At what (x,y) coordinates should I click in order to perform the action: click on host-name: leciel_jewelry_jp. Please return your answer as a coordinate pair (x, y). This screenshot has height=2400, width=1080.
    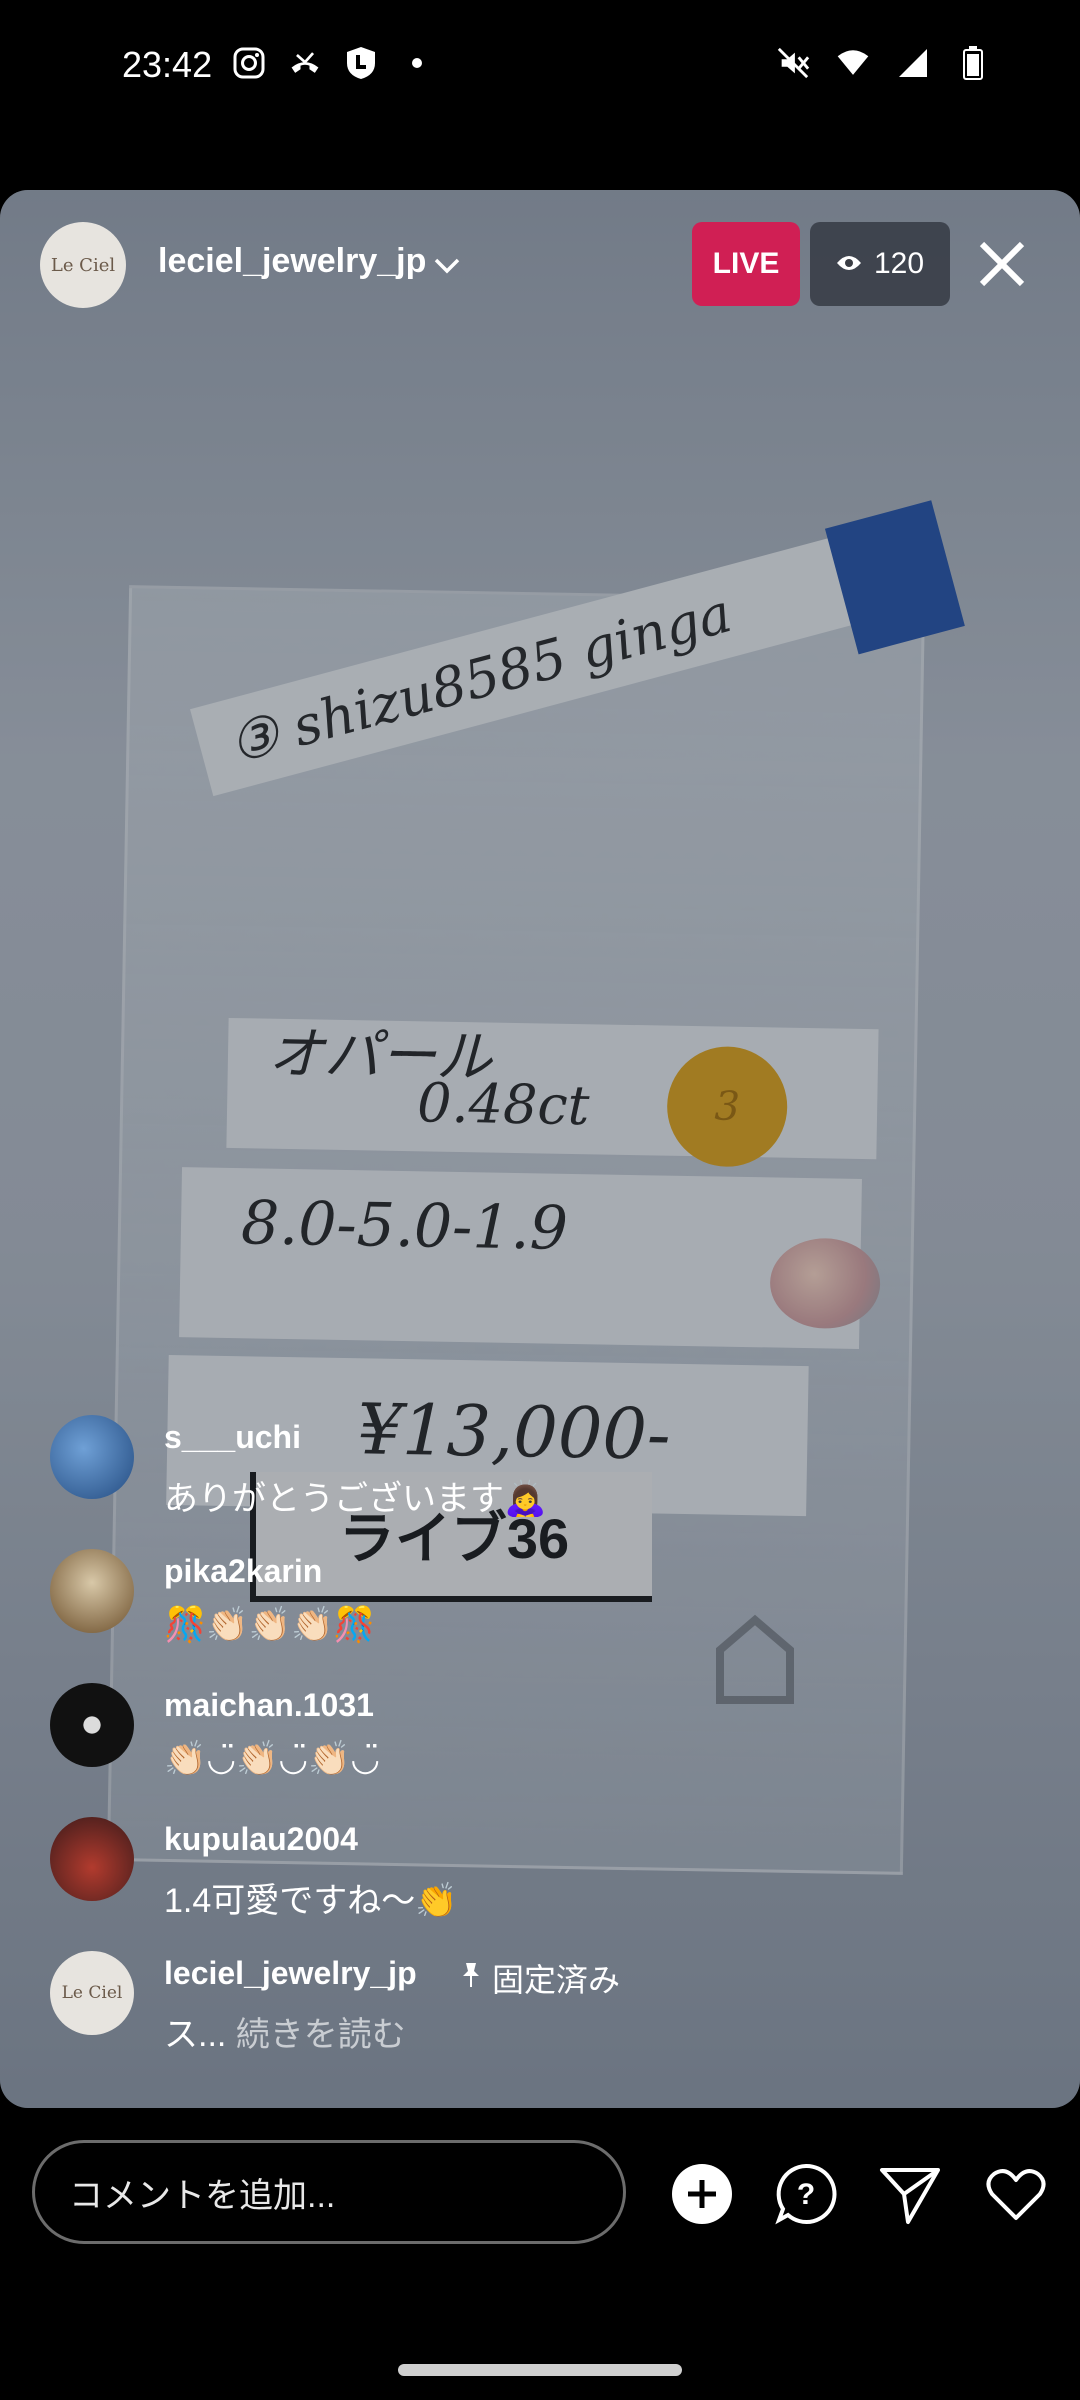
    Looking at the image, I should click on (292, 261).